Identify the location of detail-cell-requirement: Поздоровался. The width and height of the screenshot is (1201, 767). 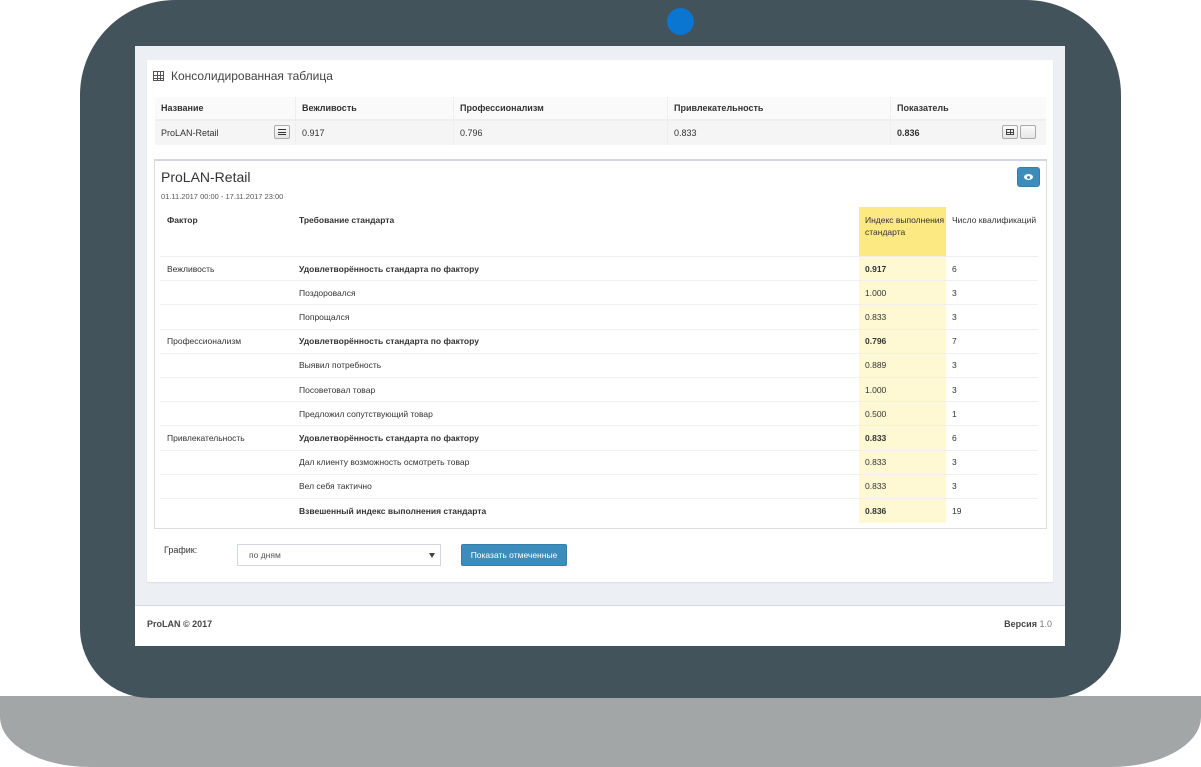
(327, 292).